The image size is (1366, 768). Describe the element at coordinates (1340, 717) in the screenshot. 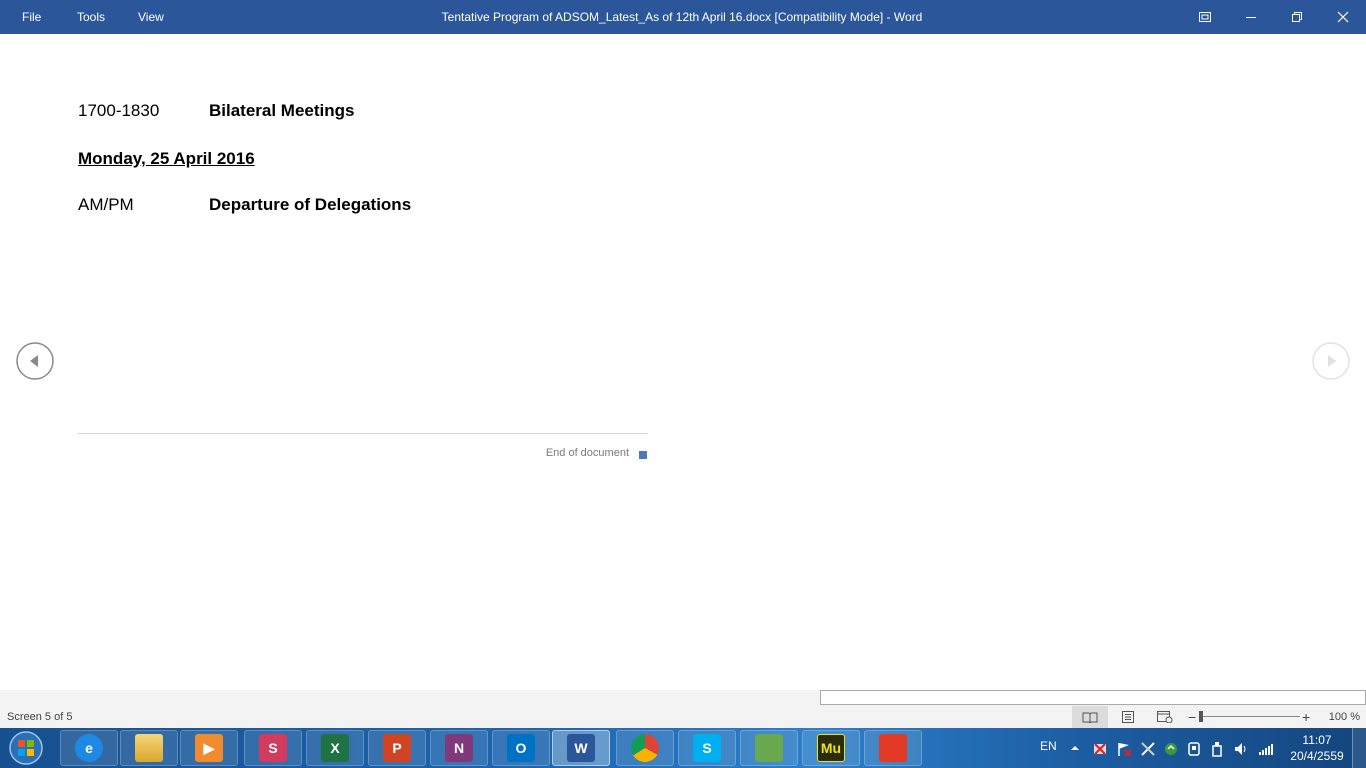

I see `zoom-level: 100 %` at that location.